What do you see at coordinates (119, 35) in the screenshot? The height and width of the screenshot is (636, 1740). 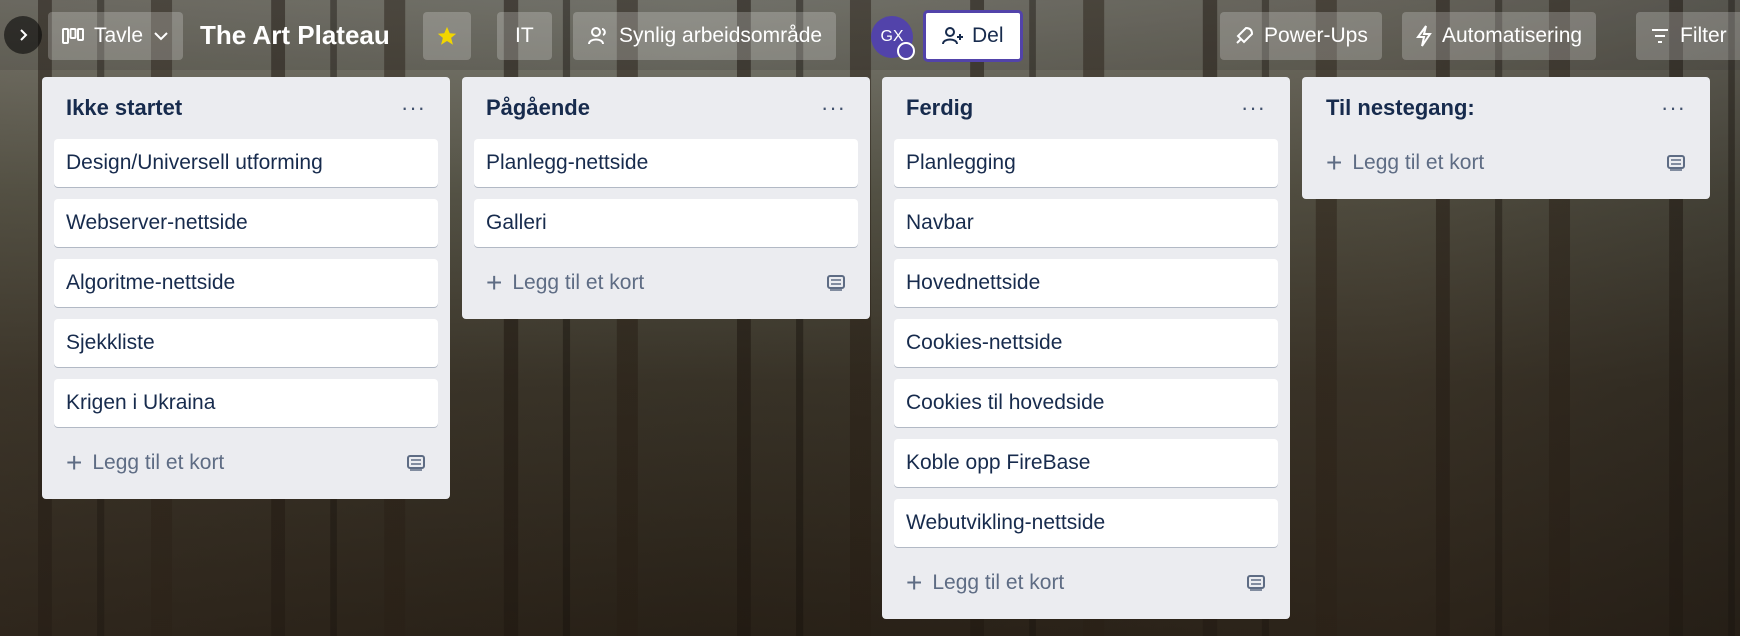 I see `board-view-label: Tavle` at bounding box center [119, 35].